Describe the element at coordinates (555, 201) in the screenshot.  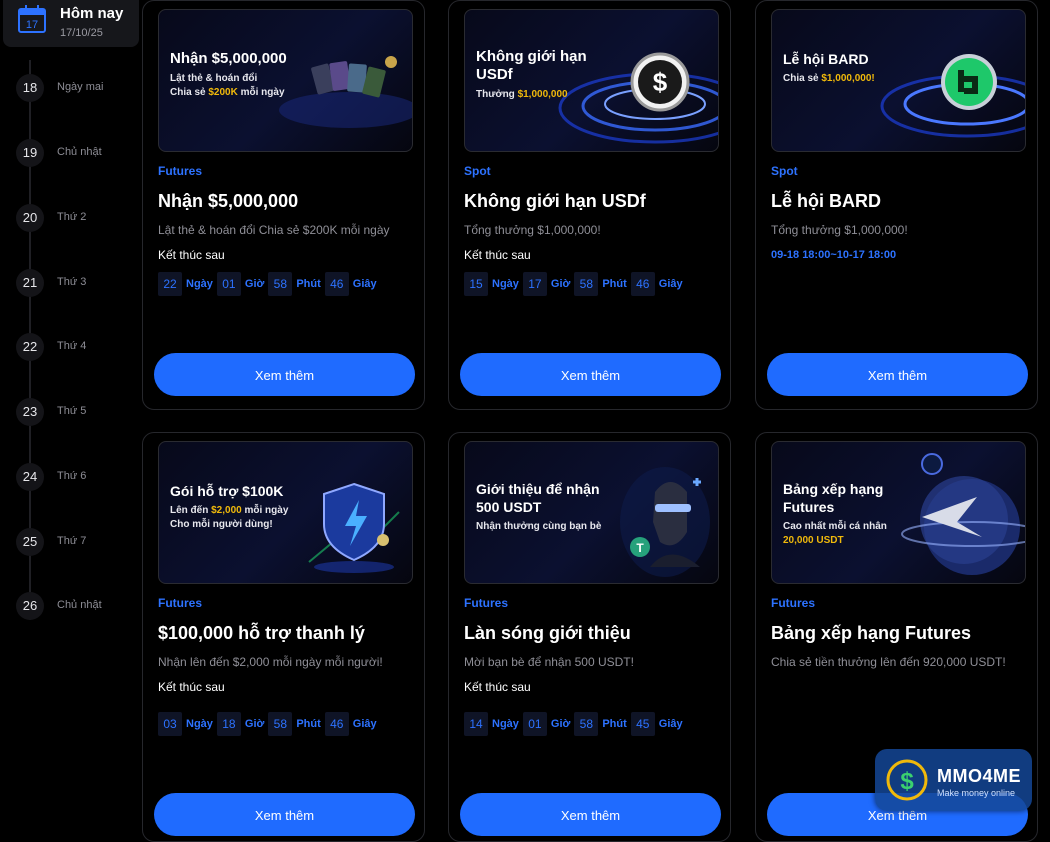
I see `event-title: Không giới hạn USDf` at that location.